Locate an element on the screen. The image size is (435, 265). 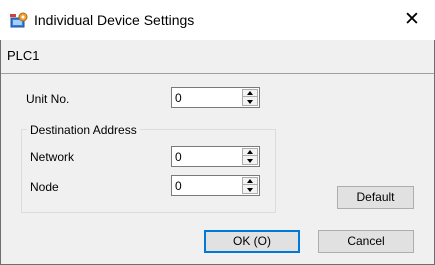
unit-no-value: 0 is located at coordinates (178, 98).